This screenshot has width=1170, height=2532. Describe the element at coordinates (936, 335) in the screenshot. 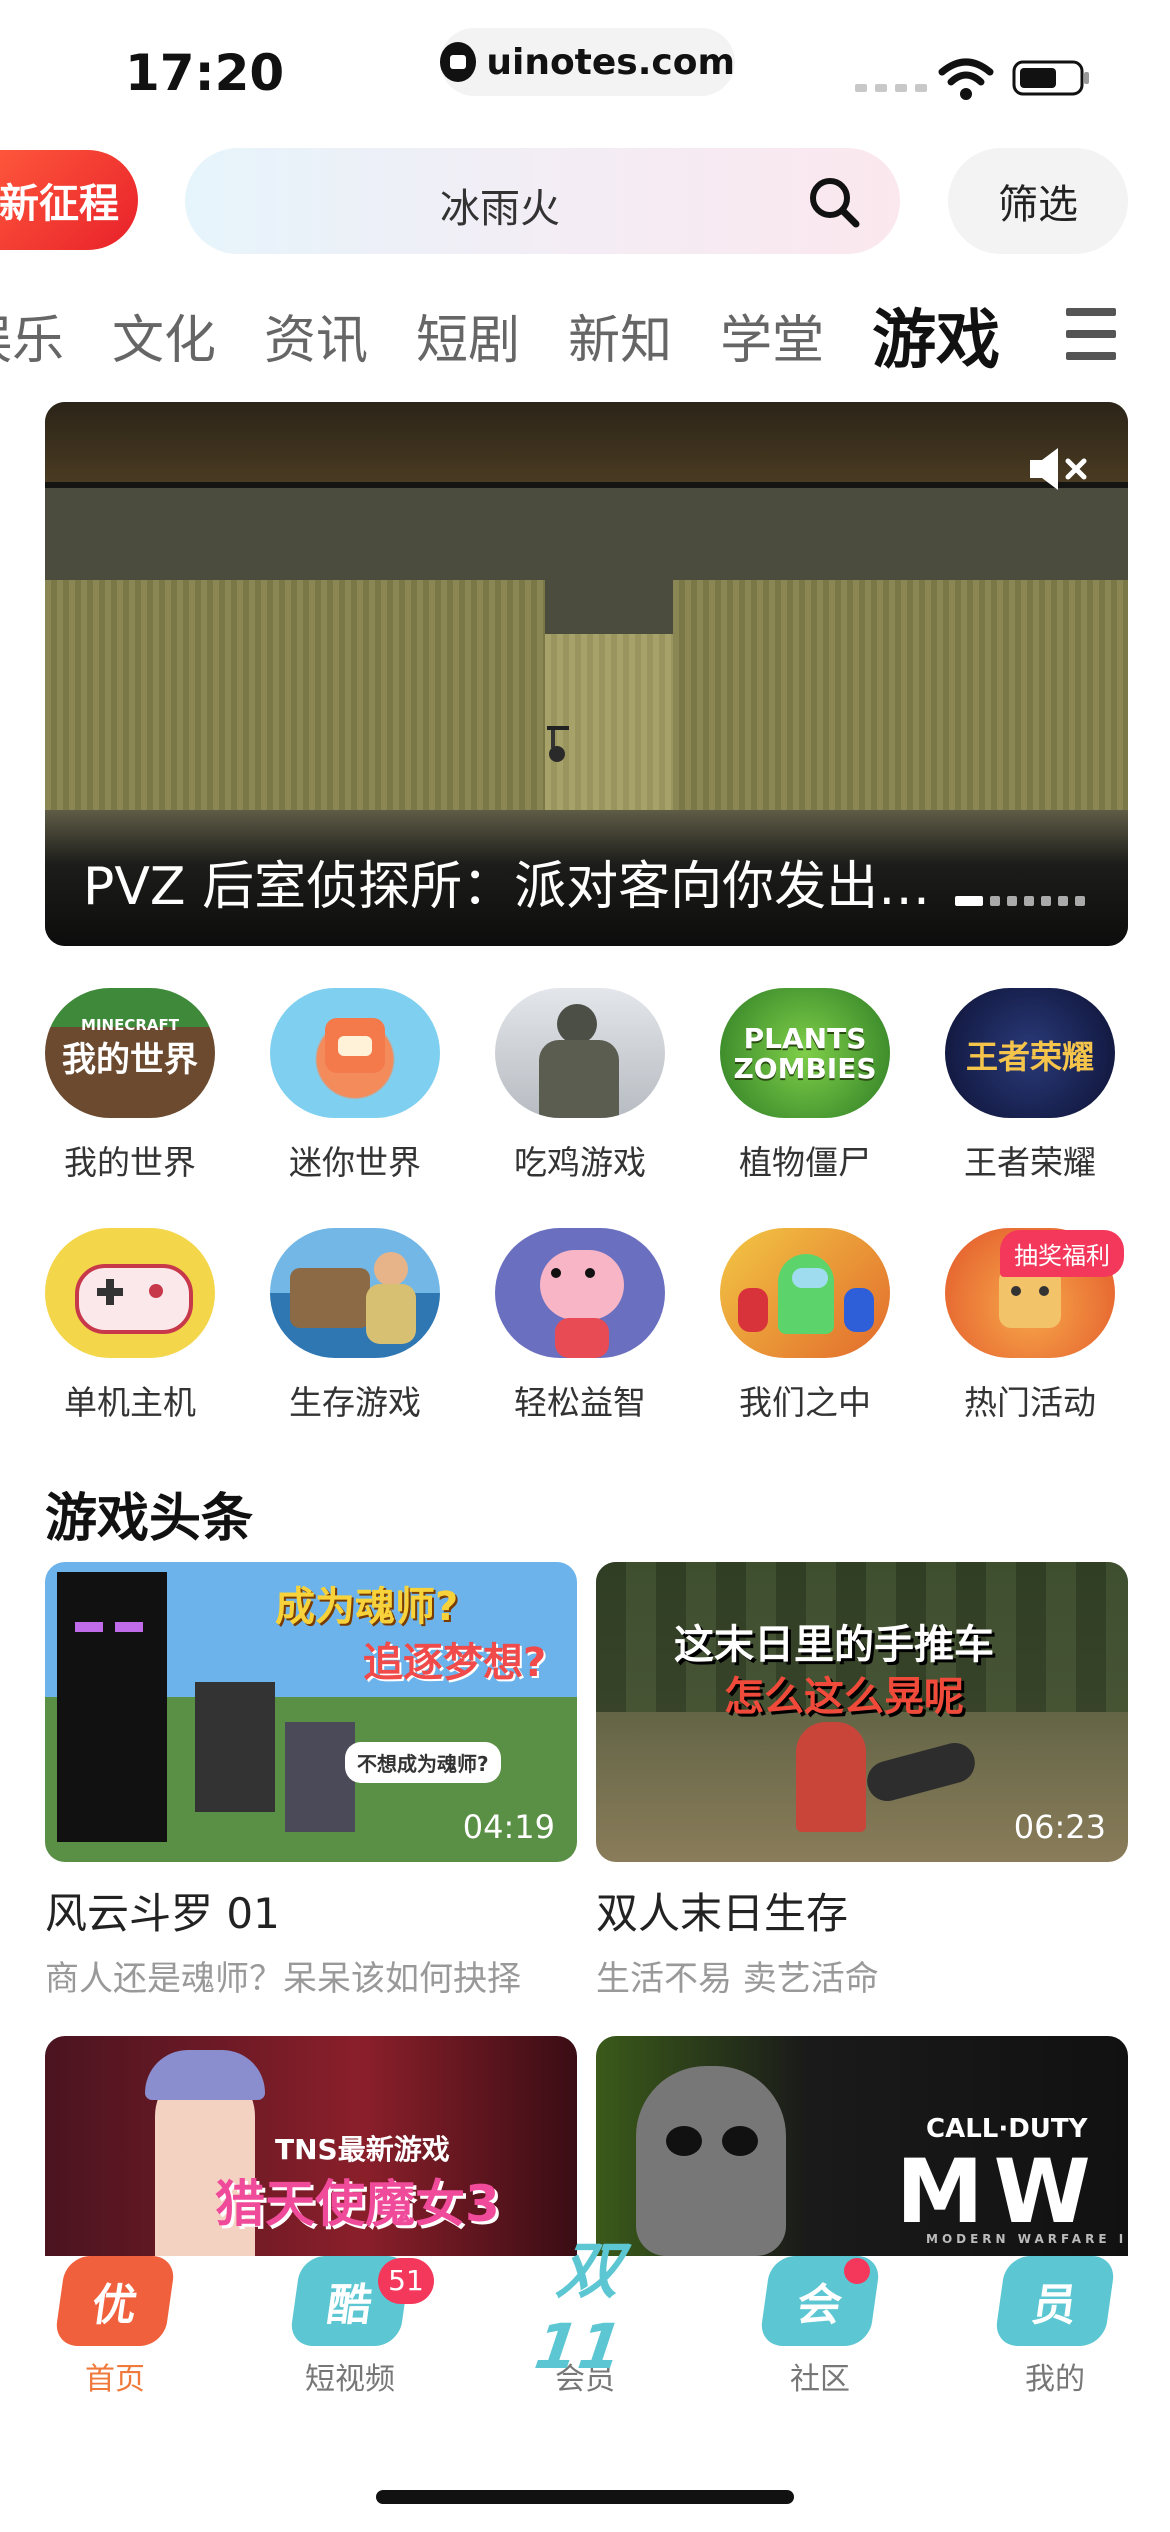

I see `tab-games: 游戏` at that location.